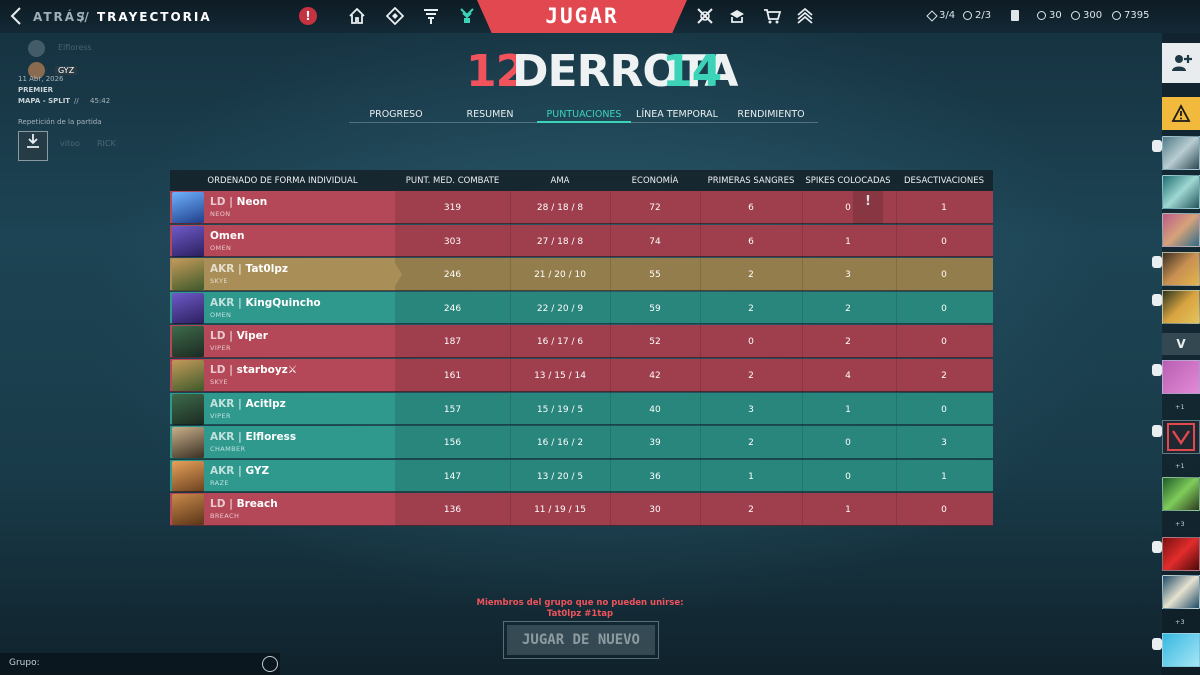  Describe the element at coordinates (283, 302) in the screenshot. I see `player-nickname: KingQuincho` at that location.